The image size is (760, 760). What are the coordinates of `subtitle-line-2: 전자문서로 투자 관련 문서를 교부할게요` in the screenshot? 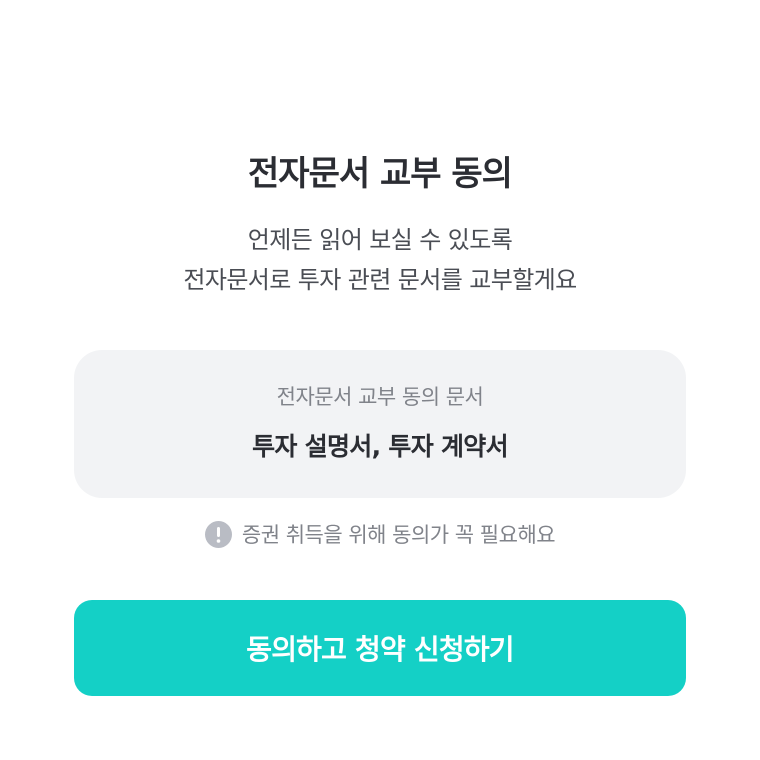 It's located at (380, 280).